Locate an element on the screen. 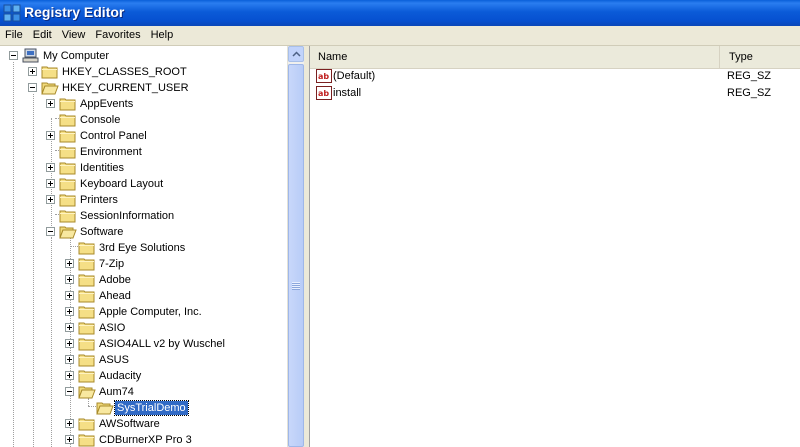  tree-node: AWSoftware is located at coordinates (140, 424).